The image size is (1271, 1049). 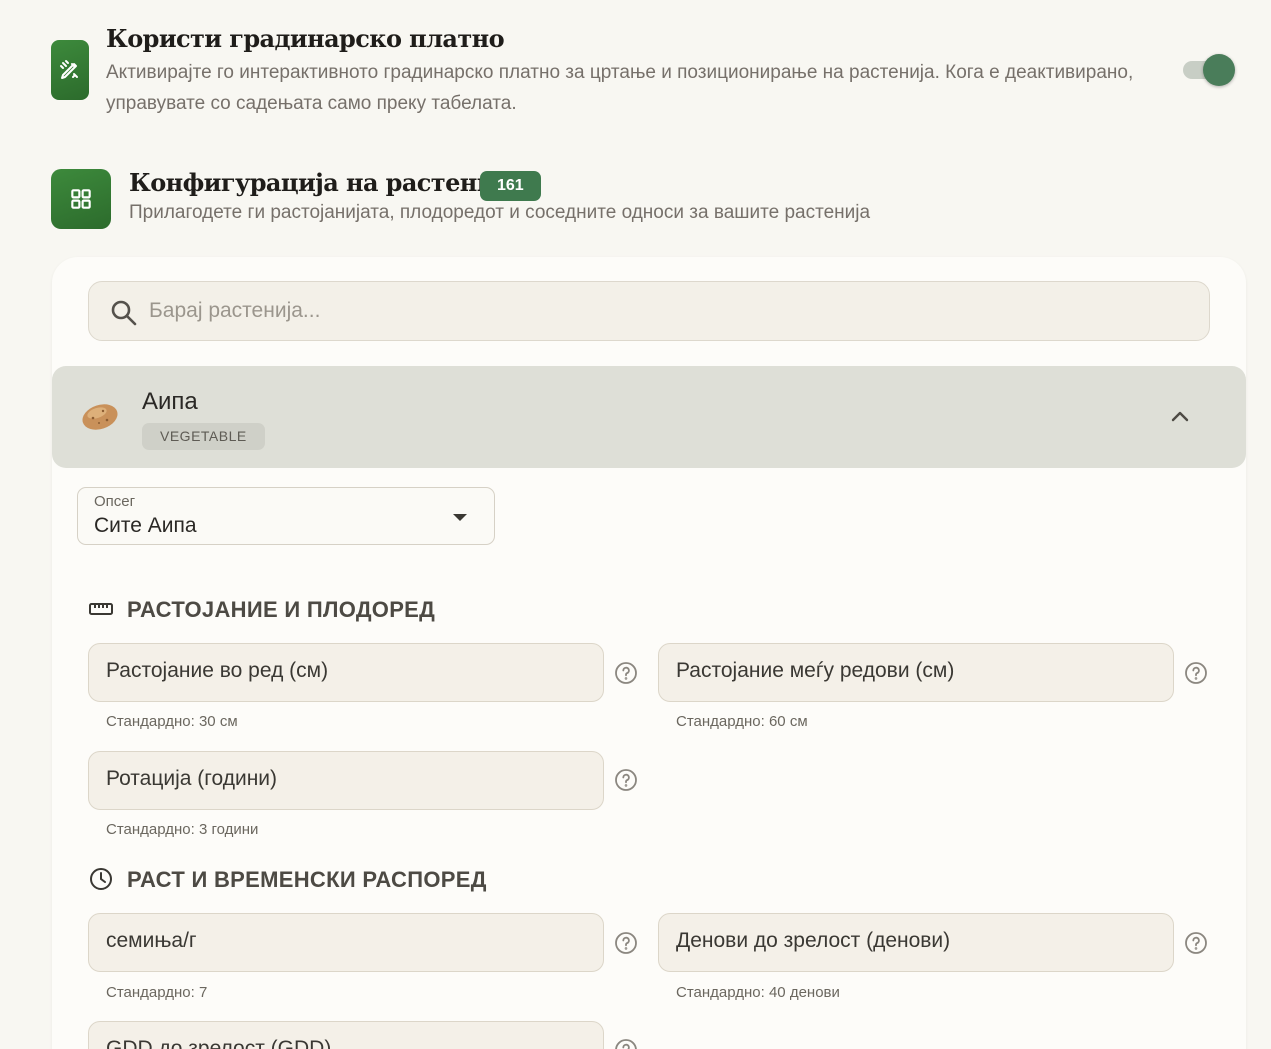 I want to click on growth-group-label: РАСТ И ВРЕМЕНСКИ РАСПОРЕД, so click(x=307, y=879).